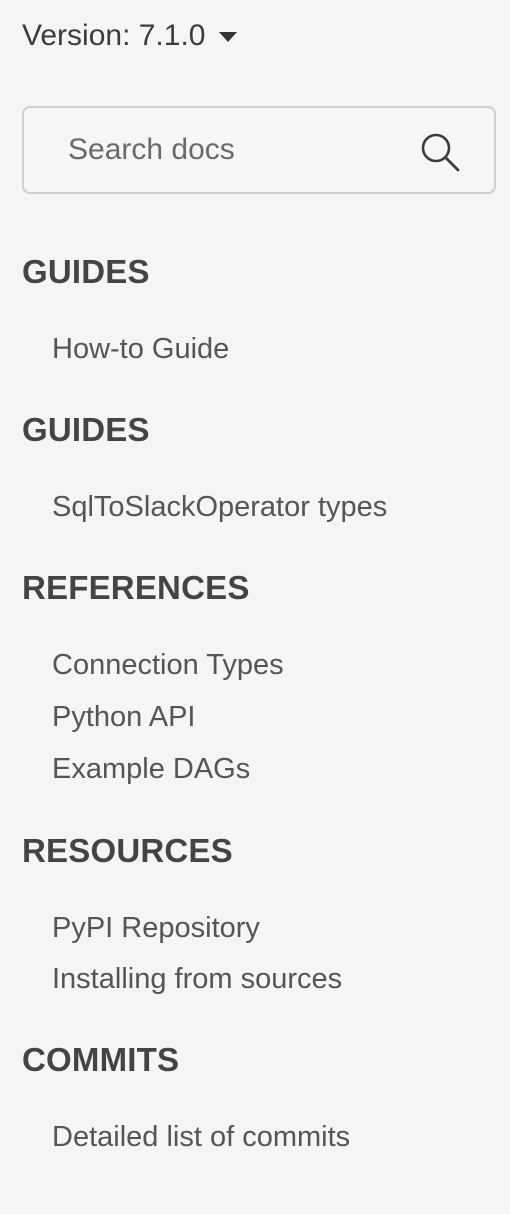  I want to click on nav-link-sqltoslackoperator-types: SqlToSlackOperator types, so click(219, 507).